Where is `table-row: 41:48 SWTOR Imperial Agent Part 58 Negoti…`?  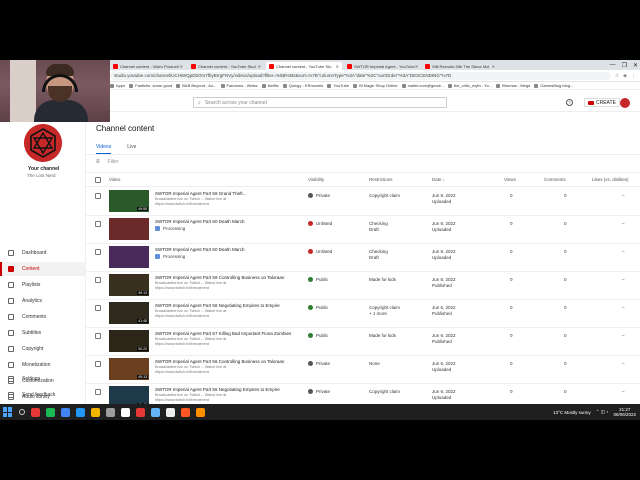 table-row: 41:48 SWTOR Imperial Agent Part 58 Negoti… is located at coordinates (363, 314).